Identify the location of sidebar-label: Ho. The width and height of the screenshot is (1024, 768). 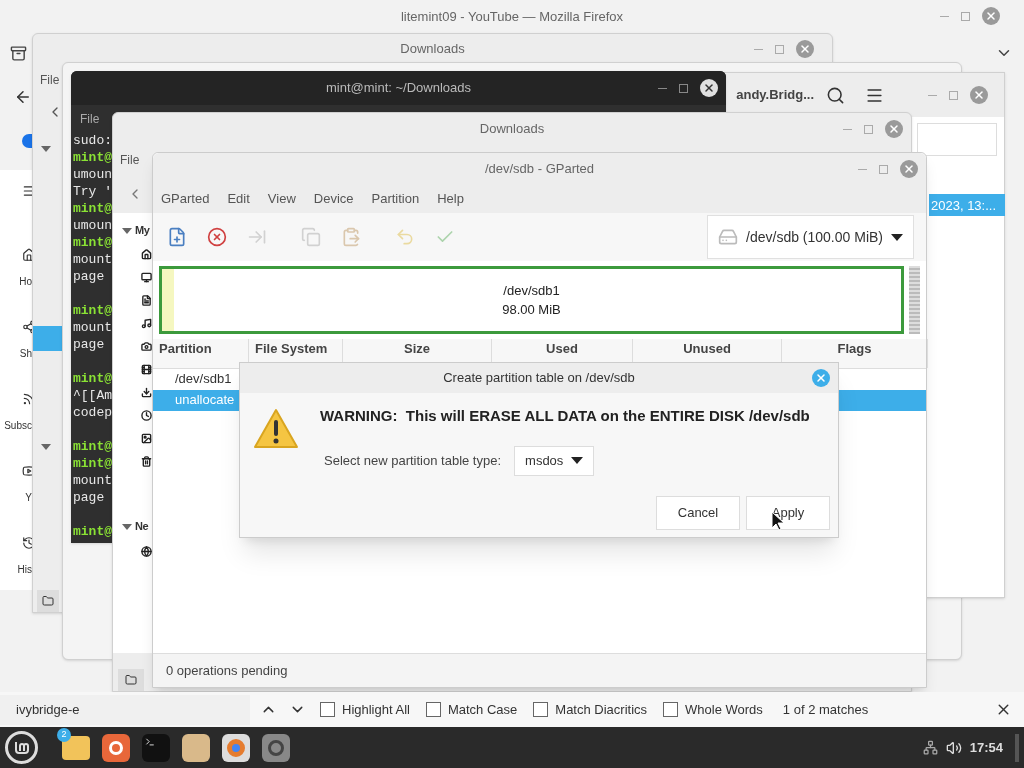
(25, 281).